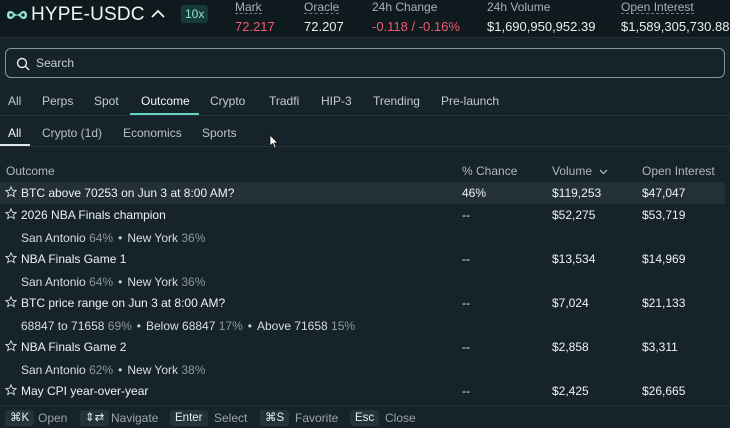 The height and width of the screenshot is (428, 730). Describe the element at coordinates (519, 7) in the screenshot. I see `stat-label: 24h Volume` at that location.